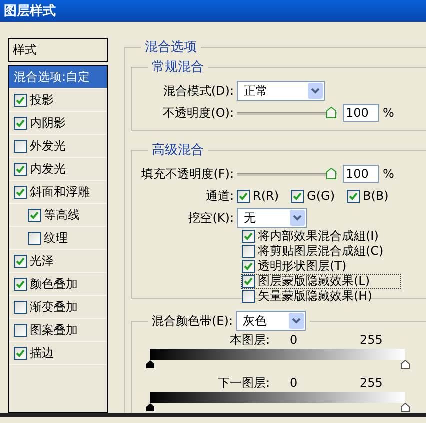 The height and width of the screenshot is (423, 426). I want to click on checkbox-label: B(B), so click(376, 196).